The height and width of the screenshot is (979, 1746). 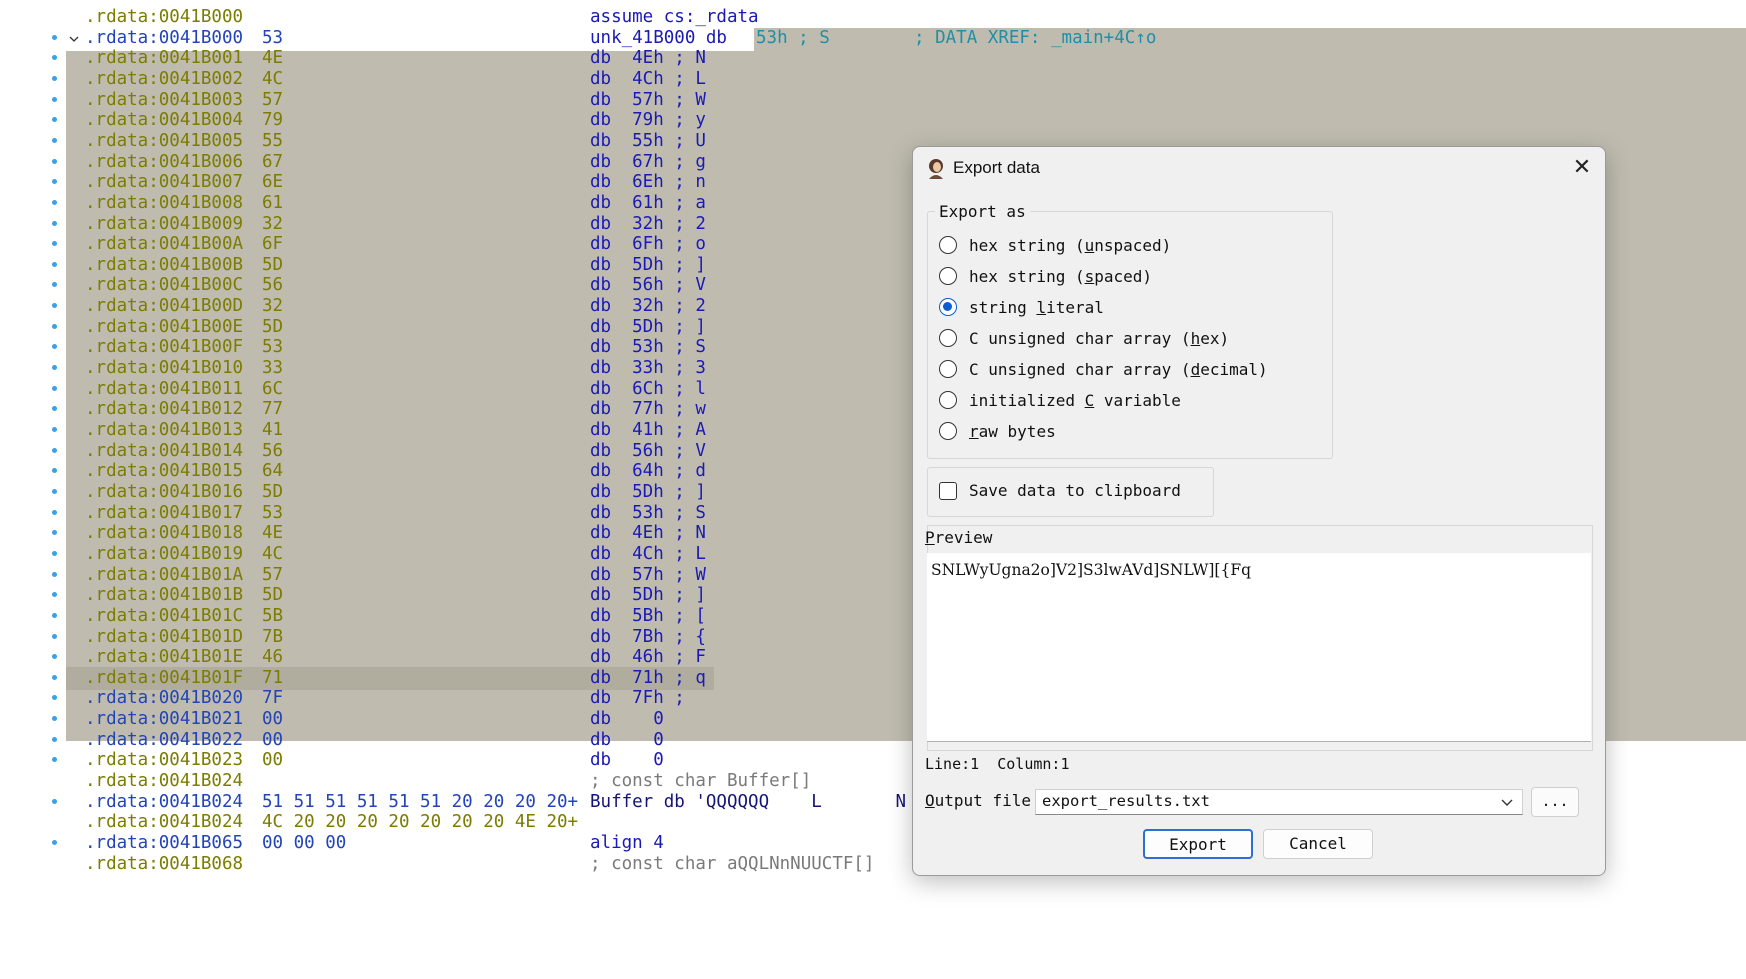 I want to click on address: .rdata:0041B01C, so click(x=164, y=616).